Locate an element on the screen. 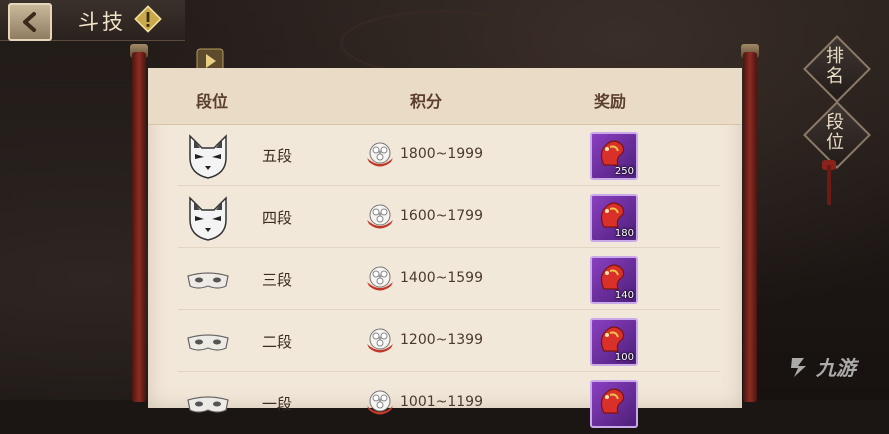 This screenshot has height=434, width=889. points-range: 1800~1999 is located at coordinates (441, 154).